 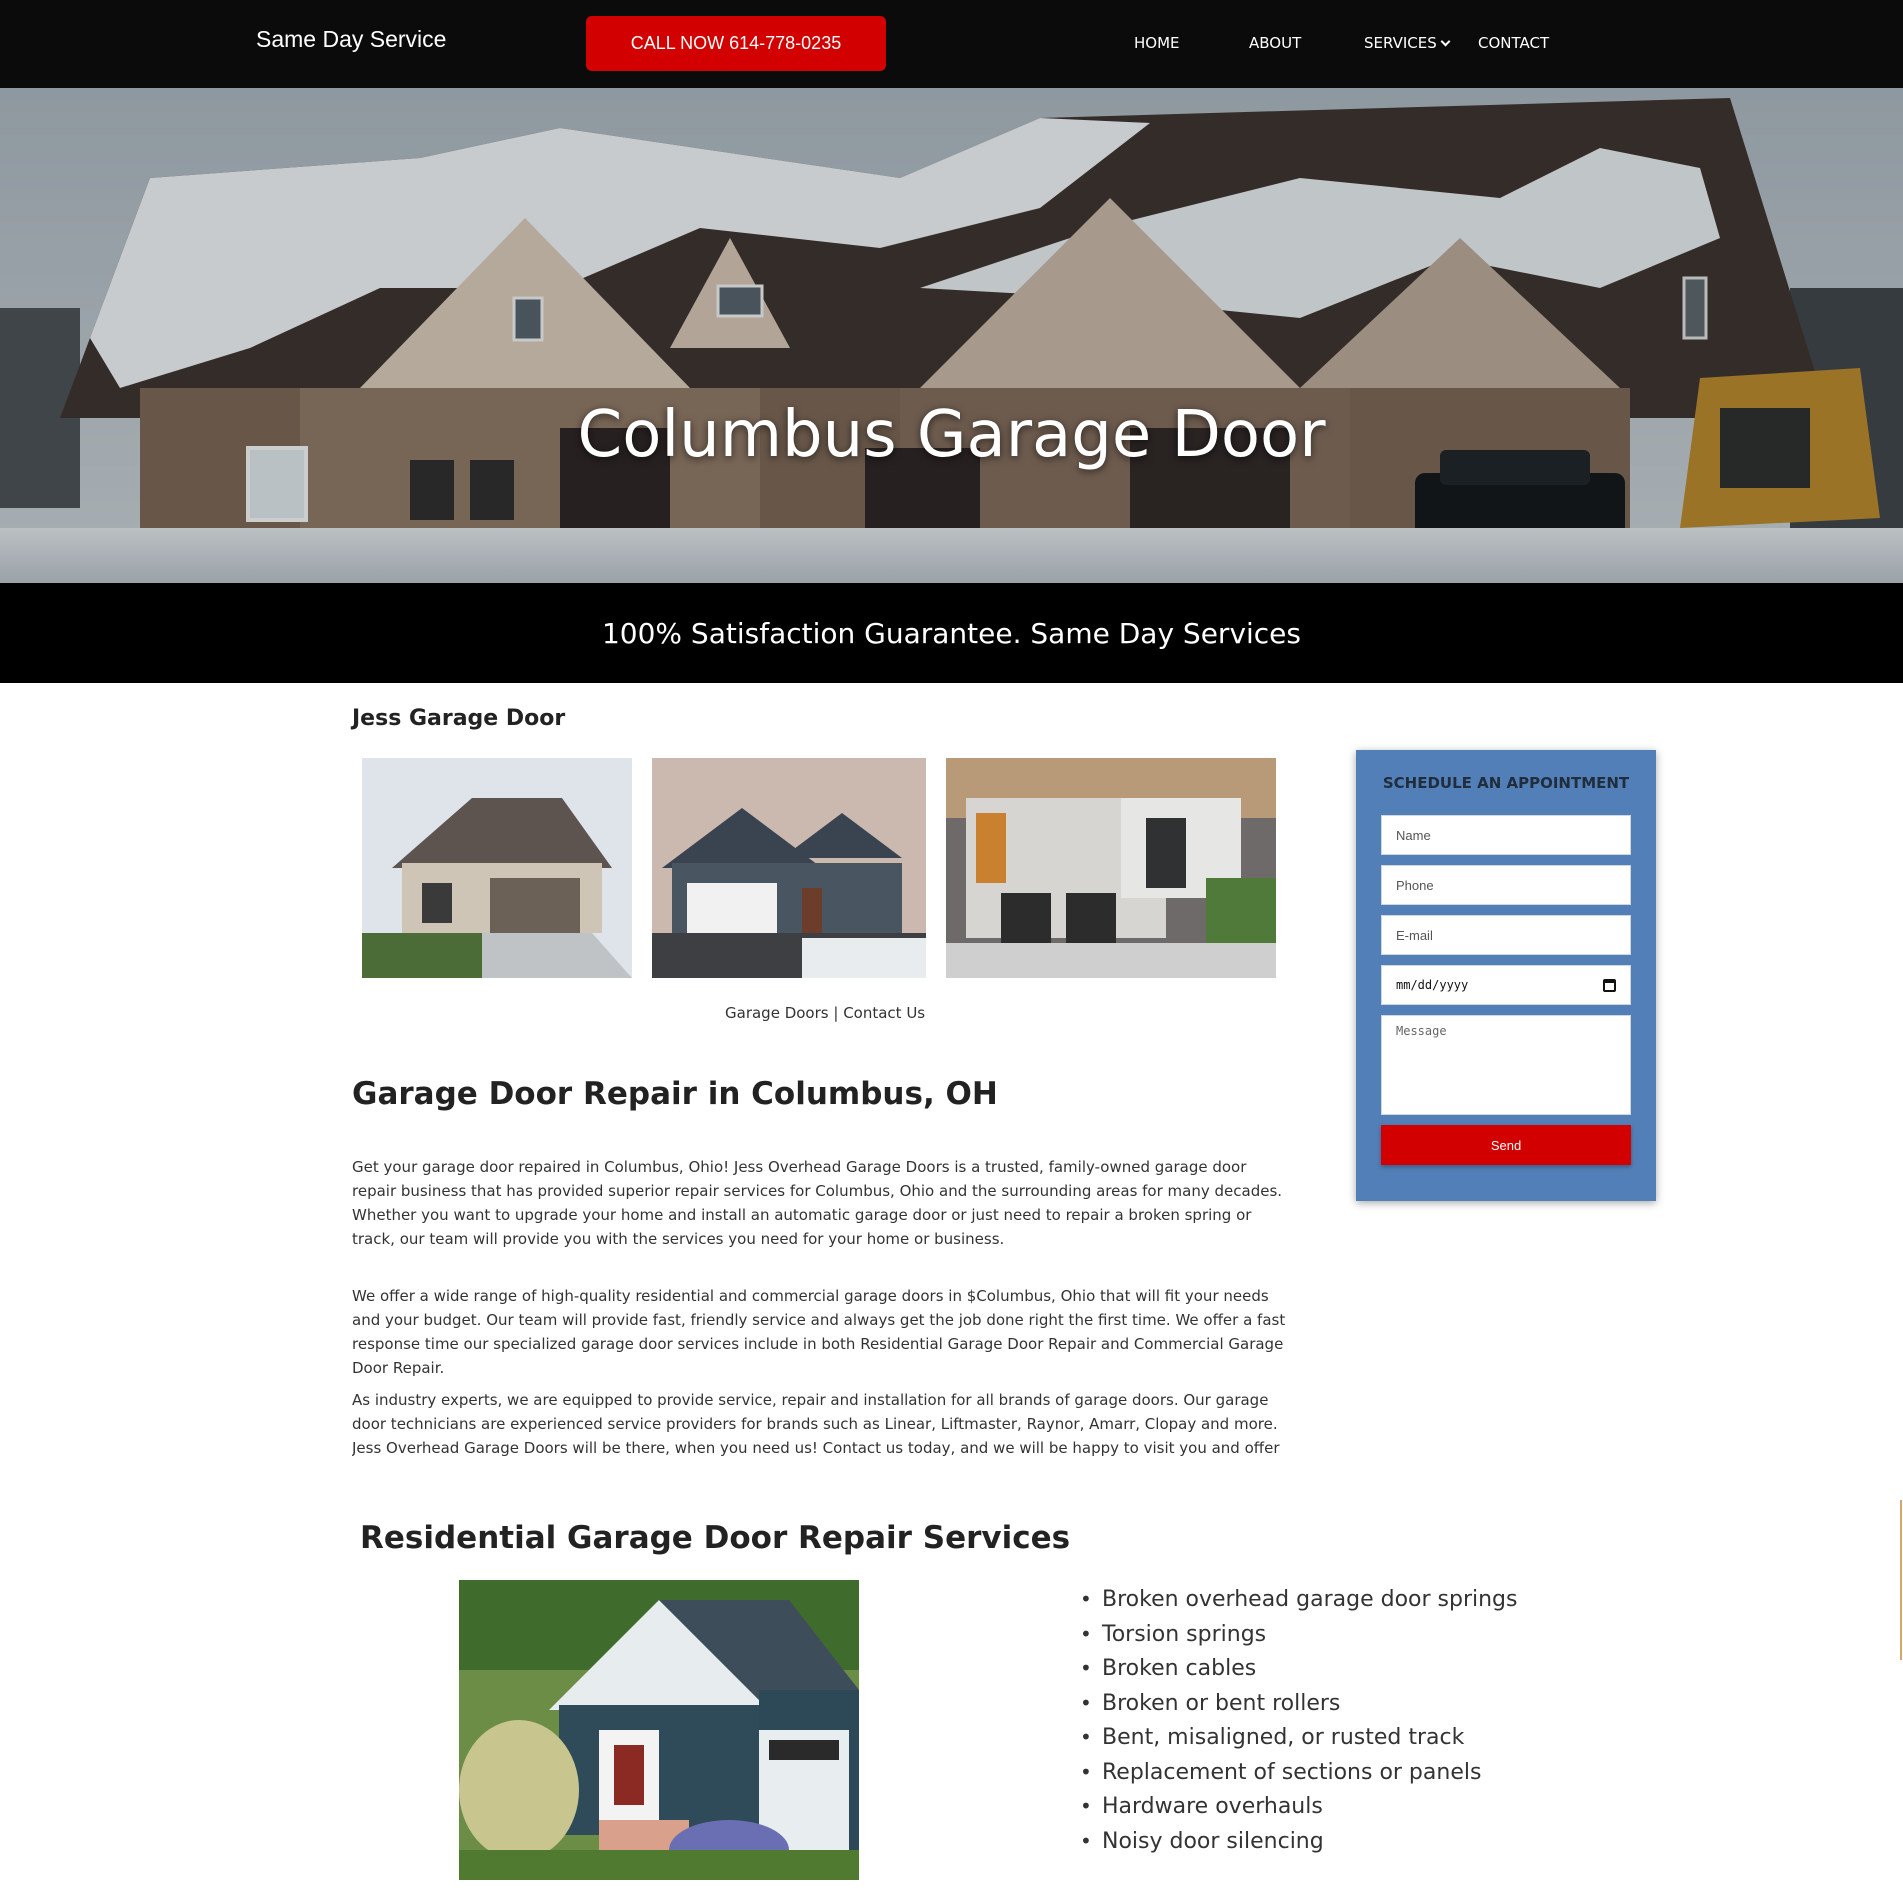 I want to click on residential-image, so click(x=659, y=1730).